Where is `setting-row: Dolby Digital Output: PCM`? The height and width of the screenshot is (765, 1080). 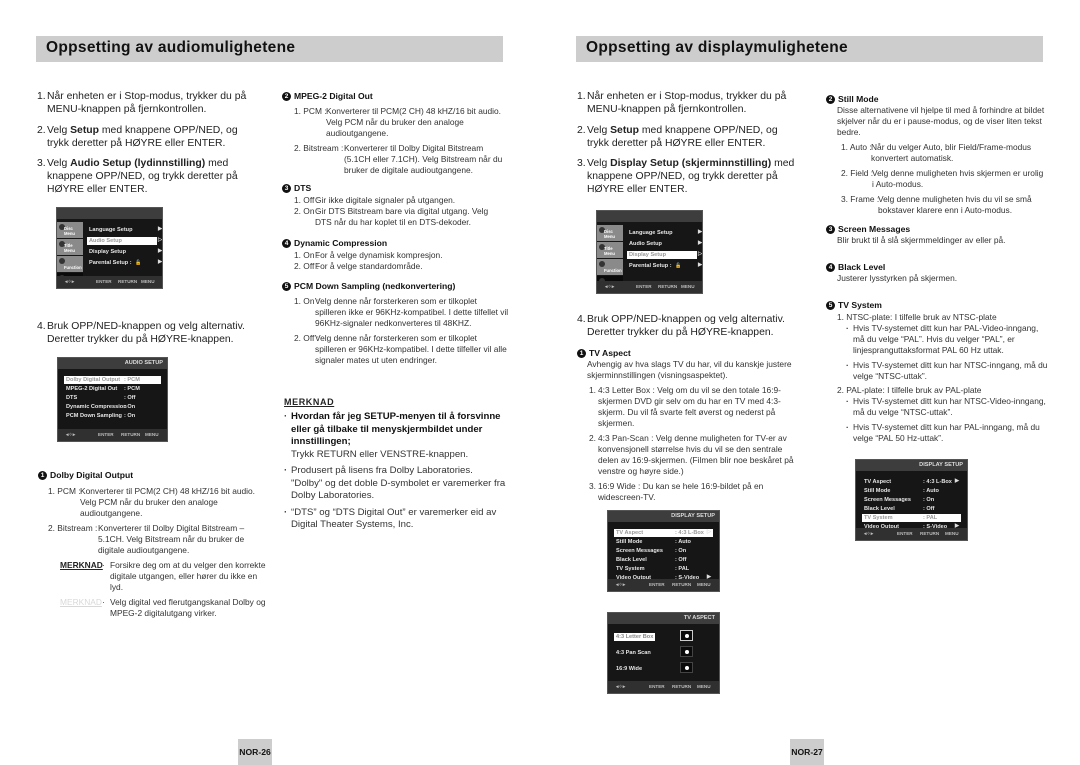
setting-row: Dolby Digital Output: PCM is located at coordinates (112, 380).